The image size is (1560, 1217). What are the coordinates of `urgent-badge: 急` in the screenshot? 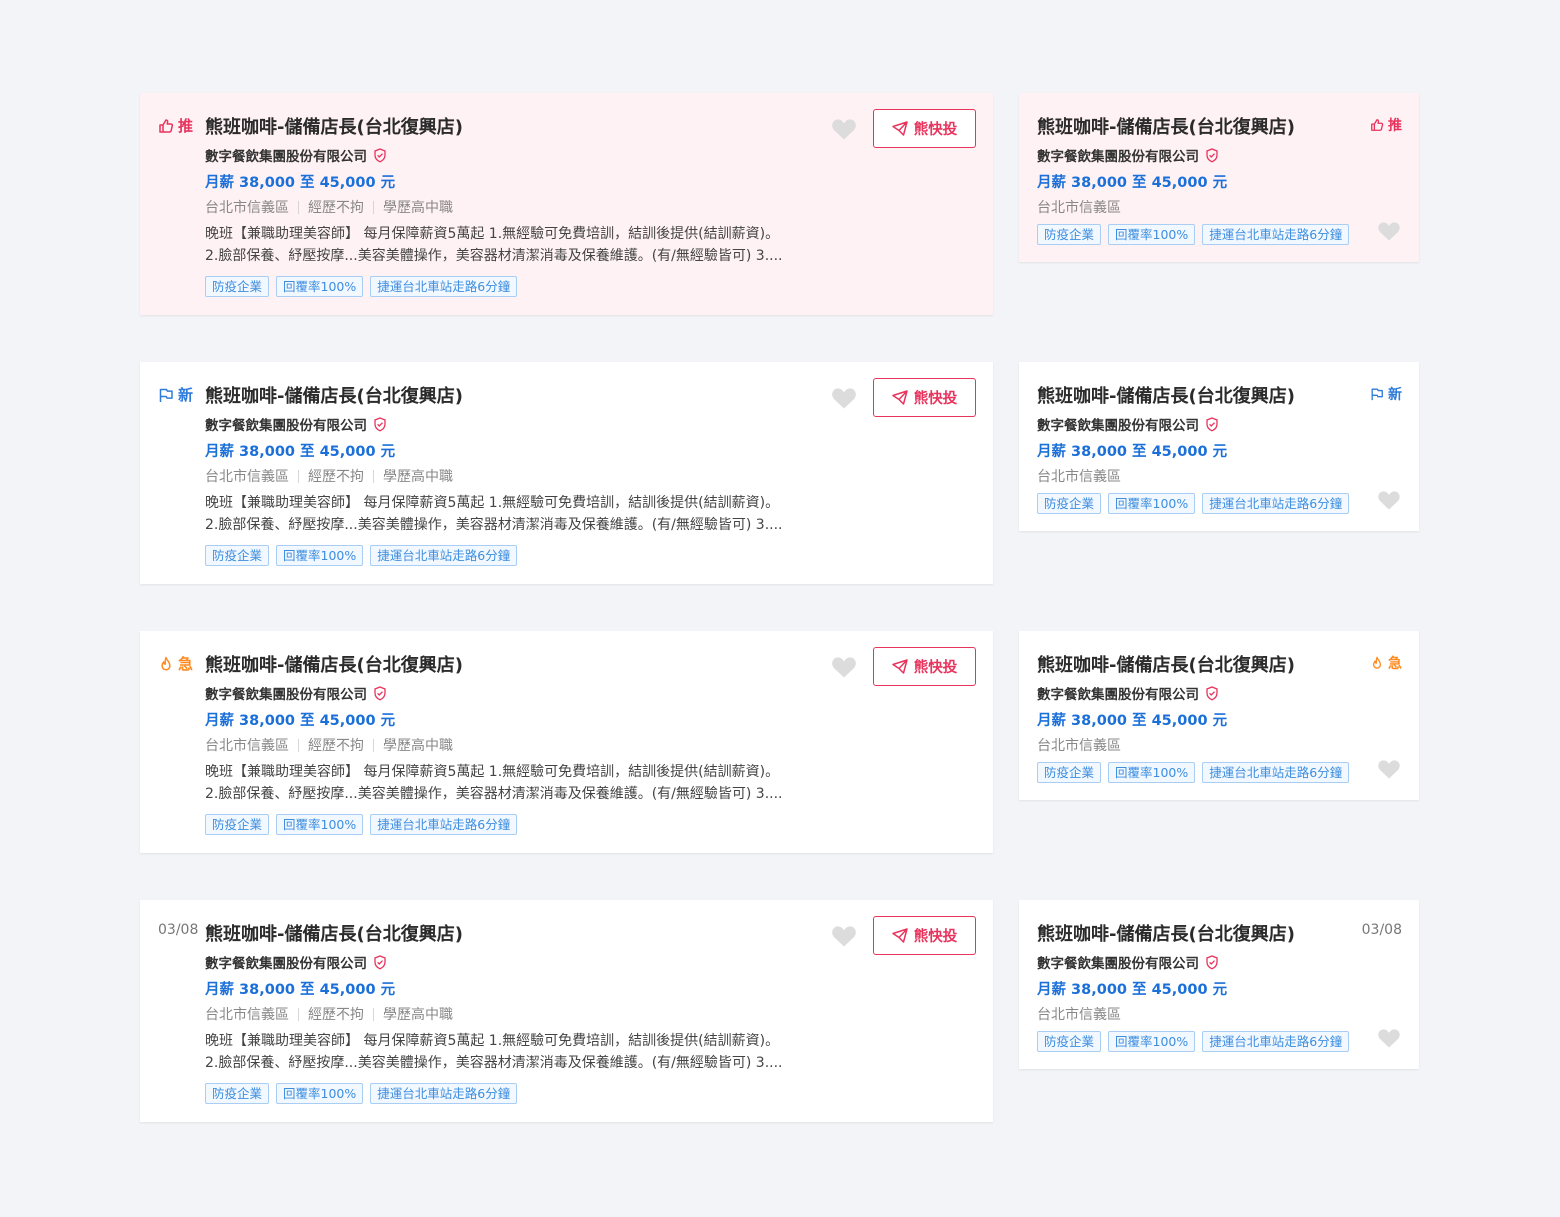 It's located at (175, 663).